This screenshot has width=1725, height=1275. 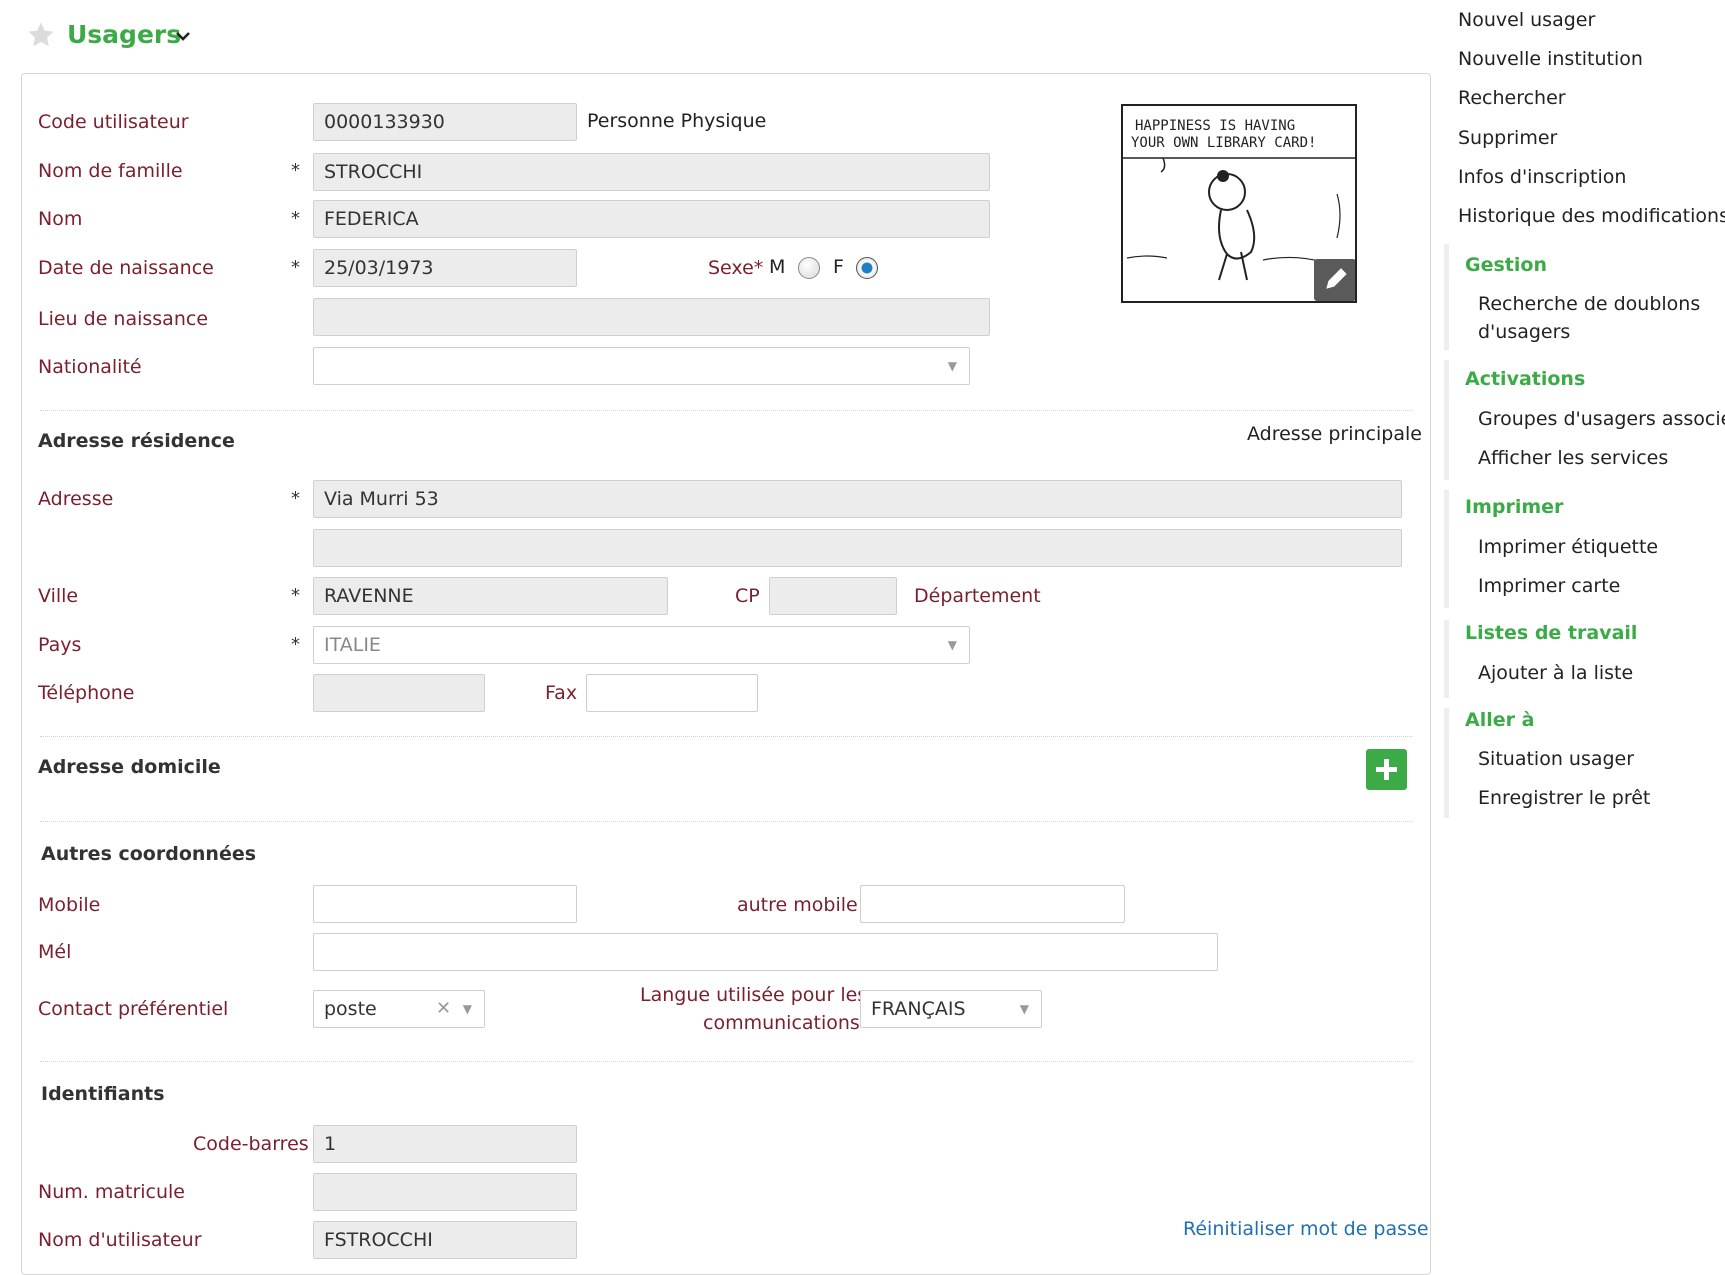 I want to click on mobile-field, so click(x=445, y=904).